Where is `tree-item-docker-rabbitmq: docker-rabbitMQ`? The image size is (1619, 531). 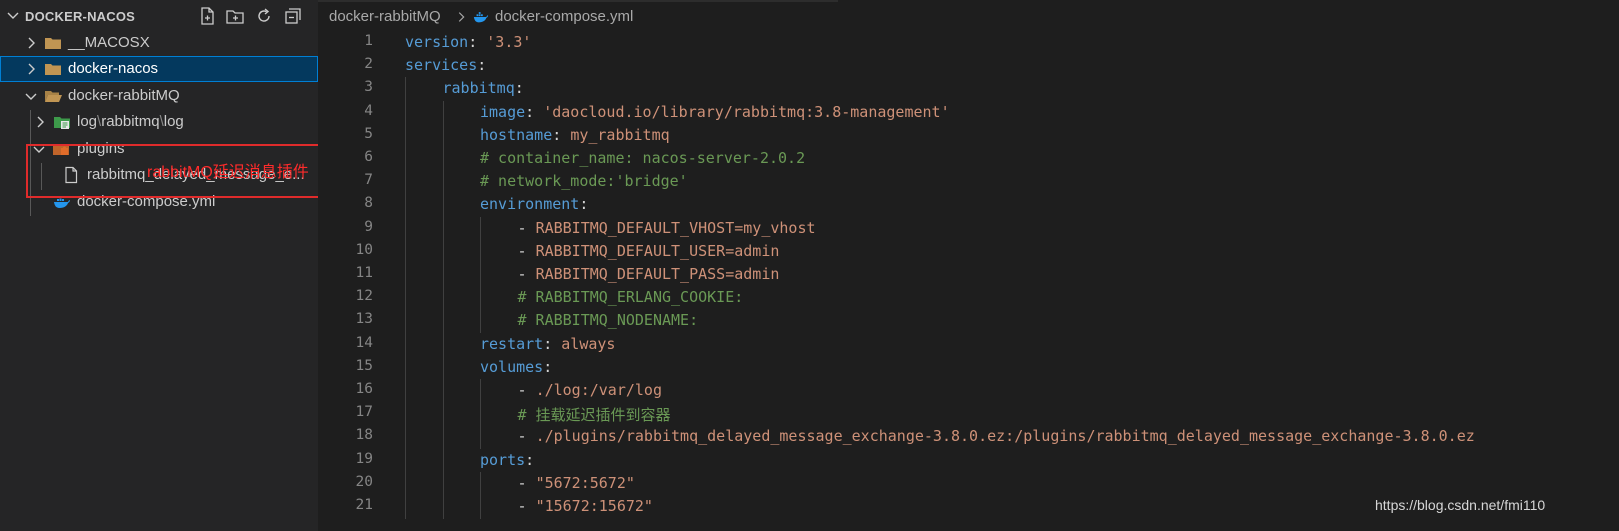 tree-item-docker-rabbitmq: docker-rabbitMQ is located at coordinates (159, 96).